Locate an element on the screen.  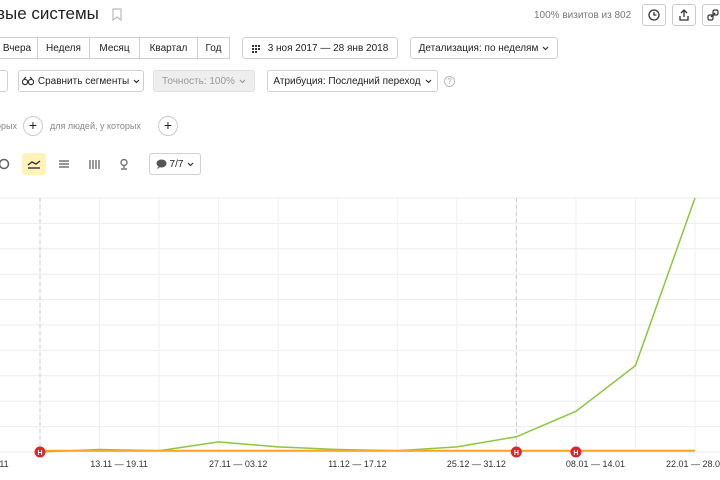
map-pin-icon is located at coordinates (124, 164).